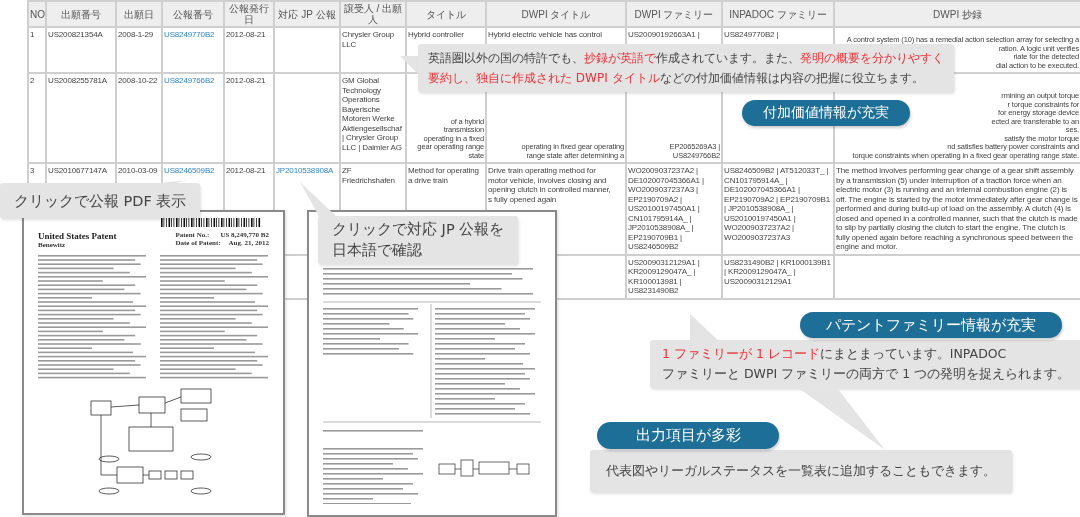  Describe the element at coordinates (369, 39) in the screenshot. I see `table-cell-text: Chrysler Group LLC` at that location.